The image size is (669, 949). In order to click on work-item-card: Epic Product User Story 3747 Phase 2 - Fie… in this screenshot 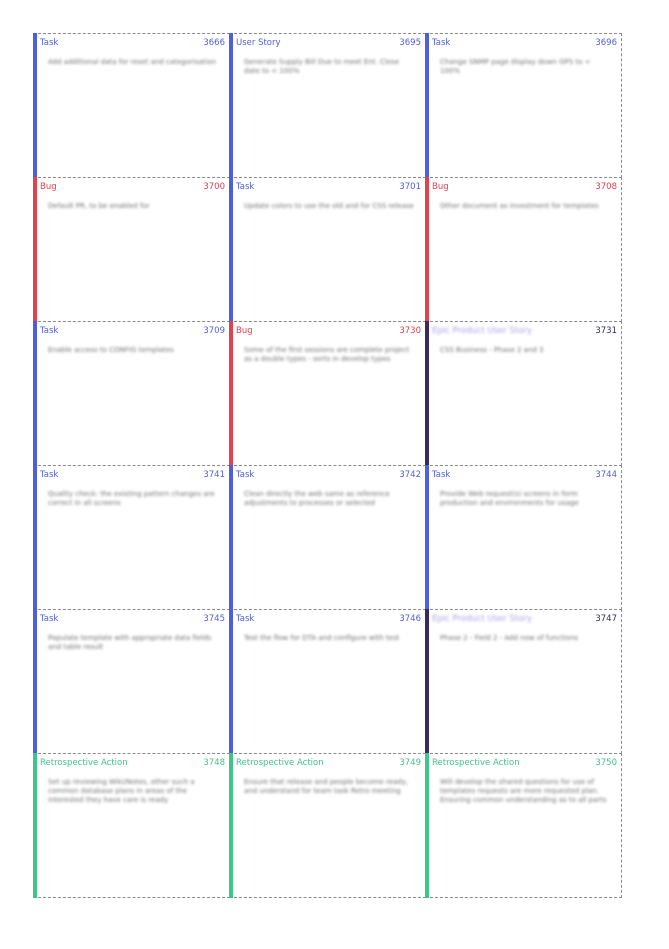, I will do `click(523, 681)`.